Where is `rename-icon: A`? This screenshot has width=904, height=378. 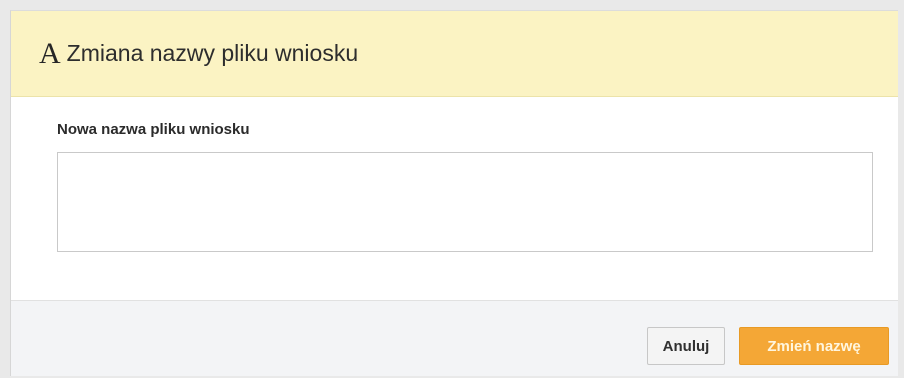 rename-icon: A is located at coordinates (50, 53).